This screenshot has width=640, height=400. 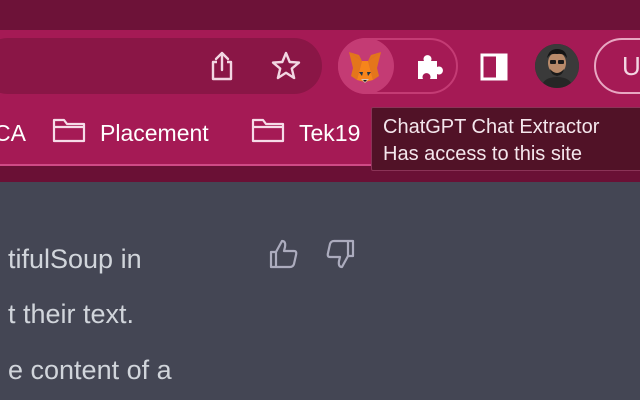 I want to click on share-icon, so click(x=222, y=66).